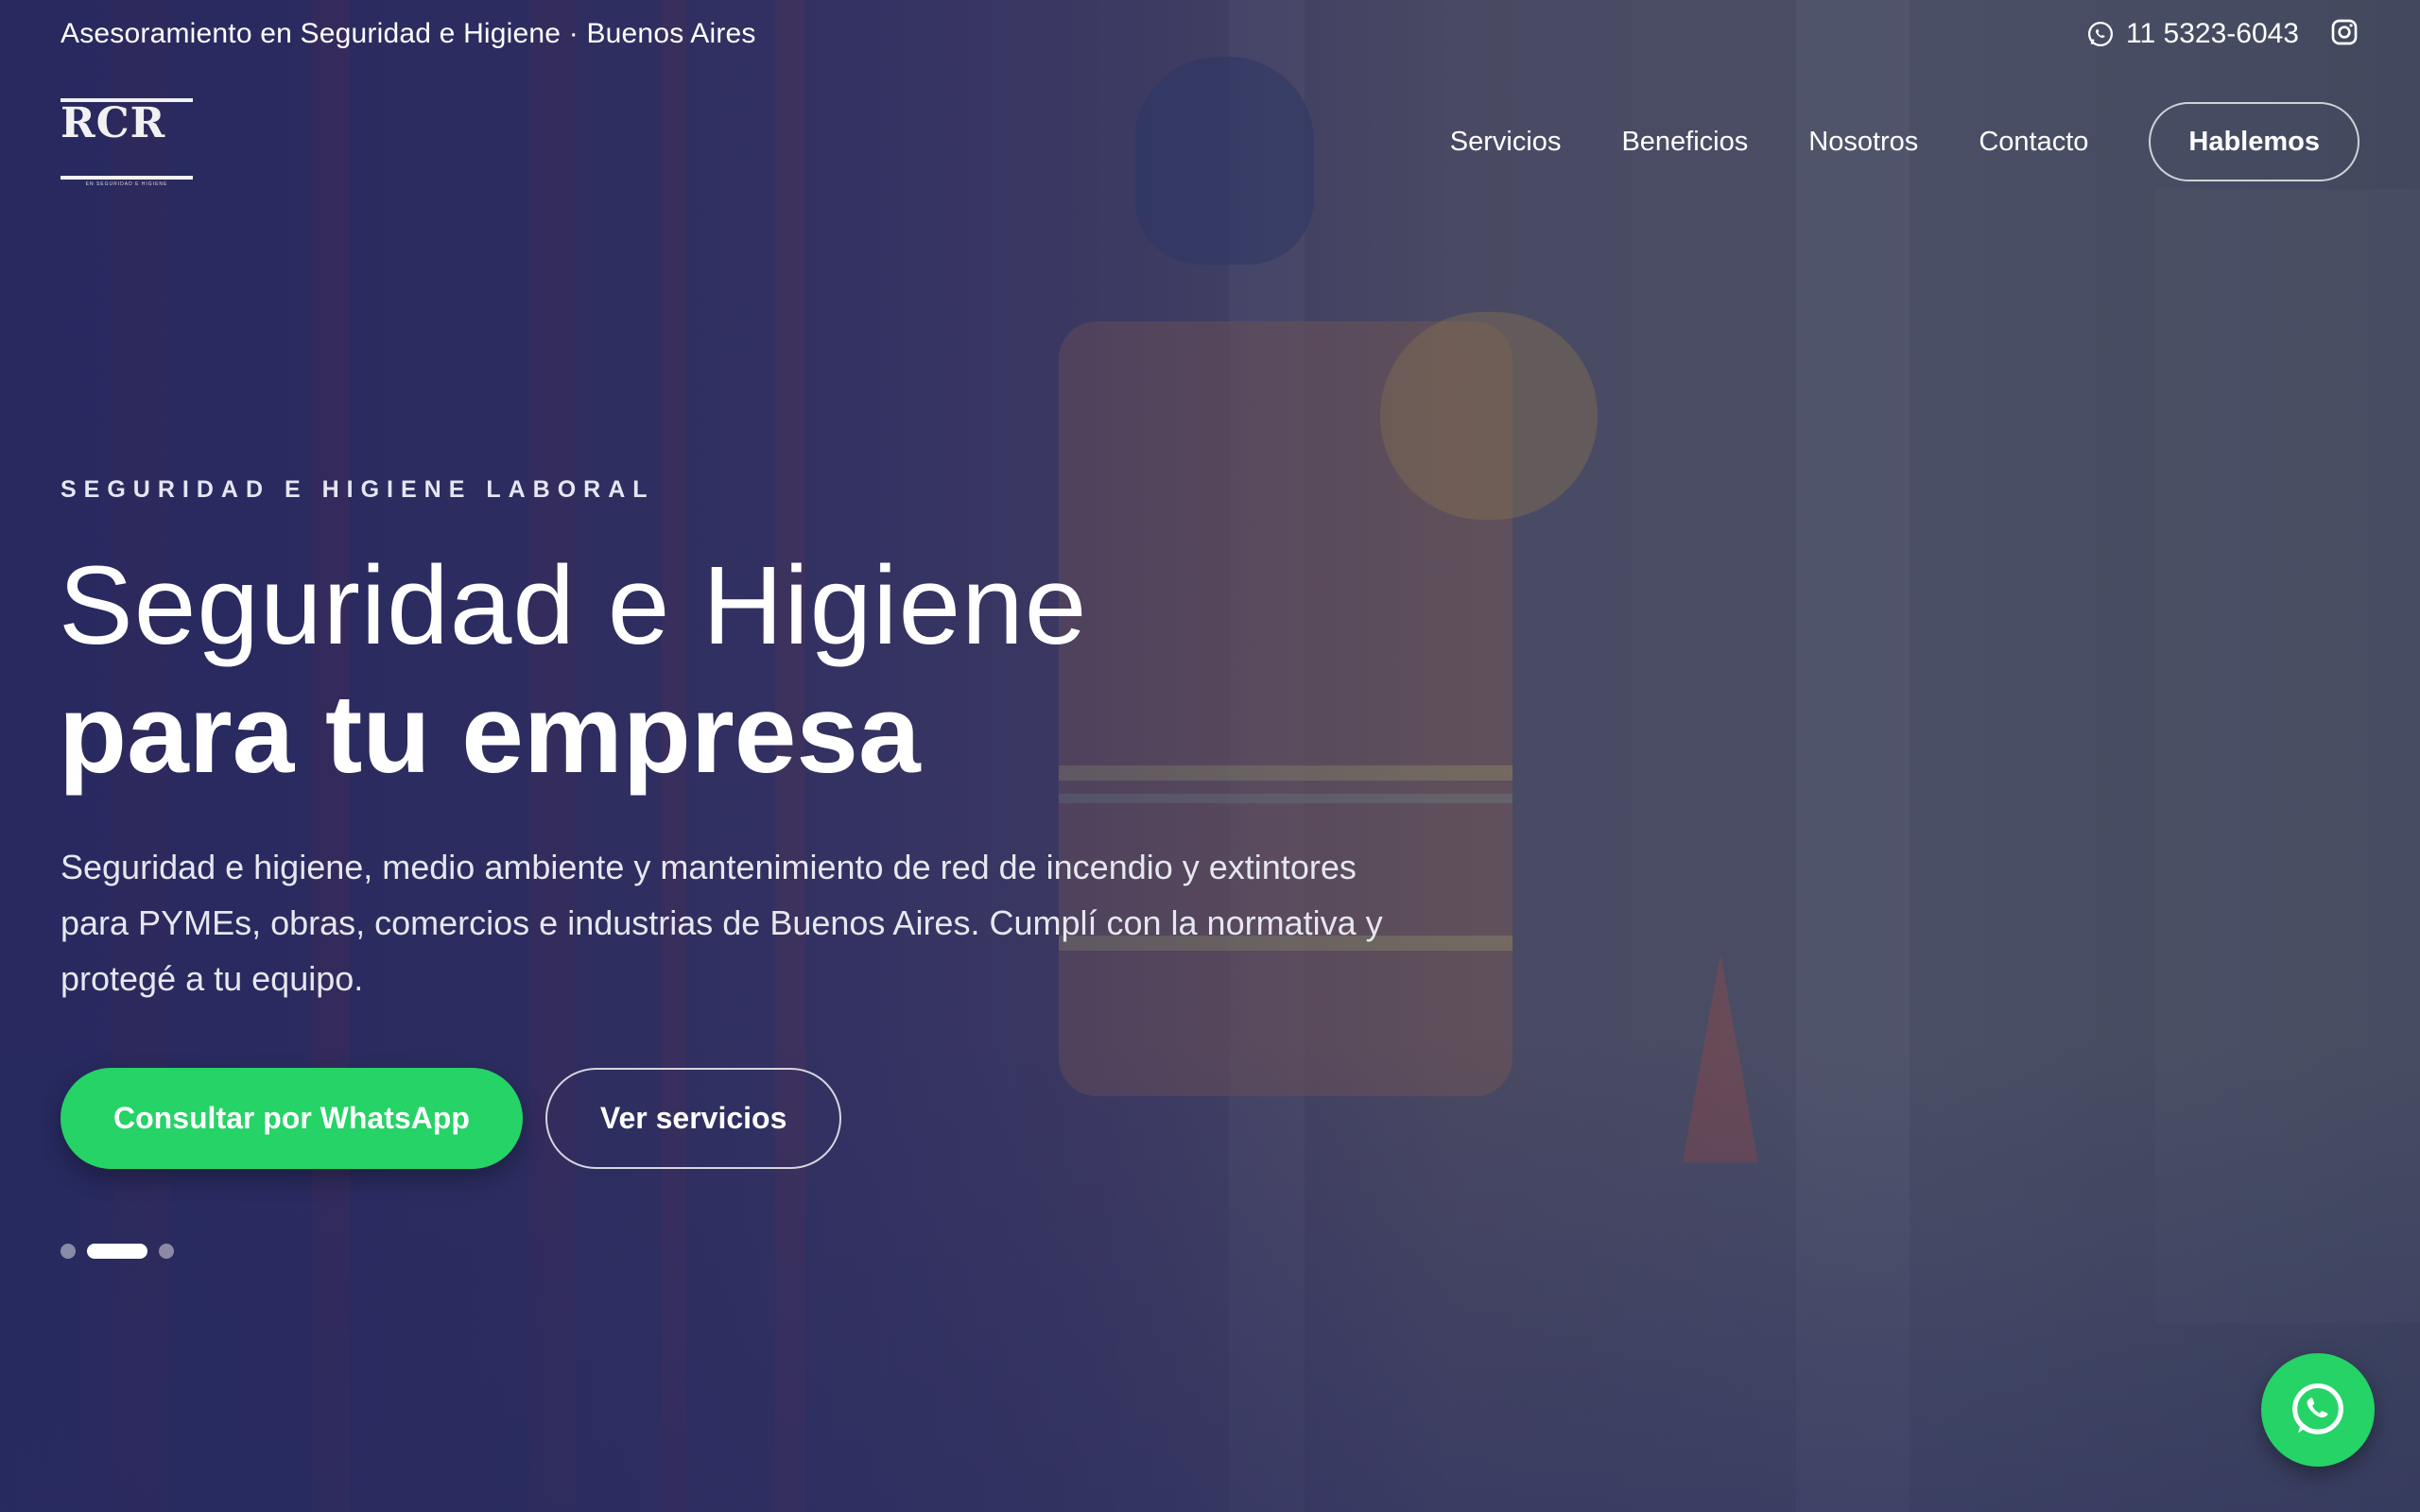 This screenshot has width=2420, height=1512. I want to click on hero-eyebrow: SEGURIDAD E HIGIENE LABORAL, so click(357, 489).